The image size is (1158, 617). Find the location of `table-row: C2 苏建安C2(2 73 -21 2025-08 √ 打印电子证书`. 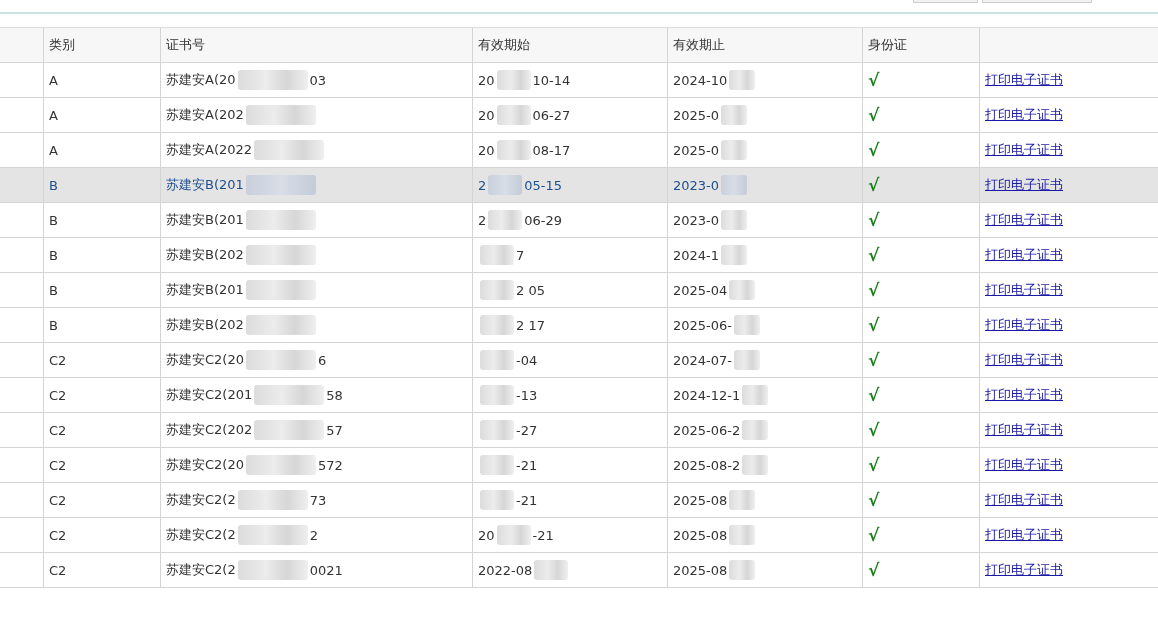

table-row: C2 苏建安C2(2 73 -21 2025-08 √ 打印电子证书 is located at coordinates (579, 500).